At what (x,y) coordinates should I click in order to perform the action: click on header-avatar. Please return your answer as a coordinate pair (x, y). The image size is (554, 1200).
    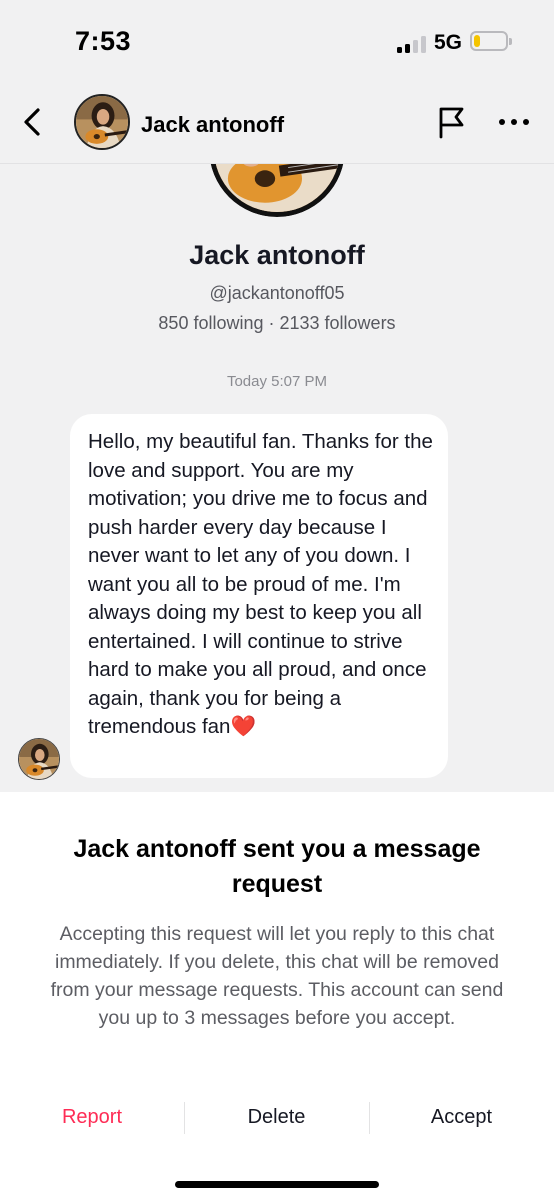
    Looking at the image, I should click on (102, 122).